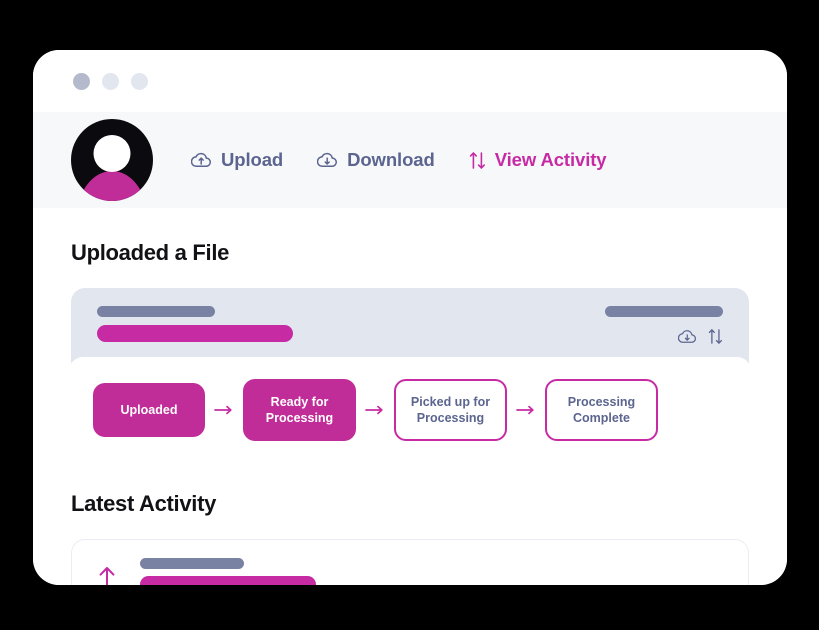 The width and height of the screenshot is (819, 630). What do you see at coordinates (664, 325) in the screenshot?
I see `file-card-header-right` at bounding box center [664, 325].